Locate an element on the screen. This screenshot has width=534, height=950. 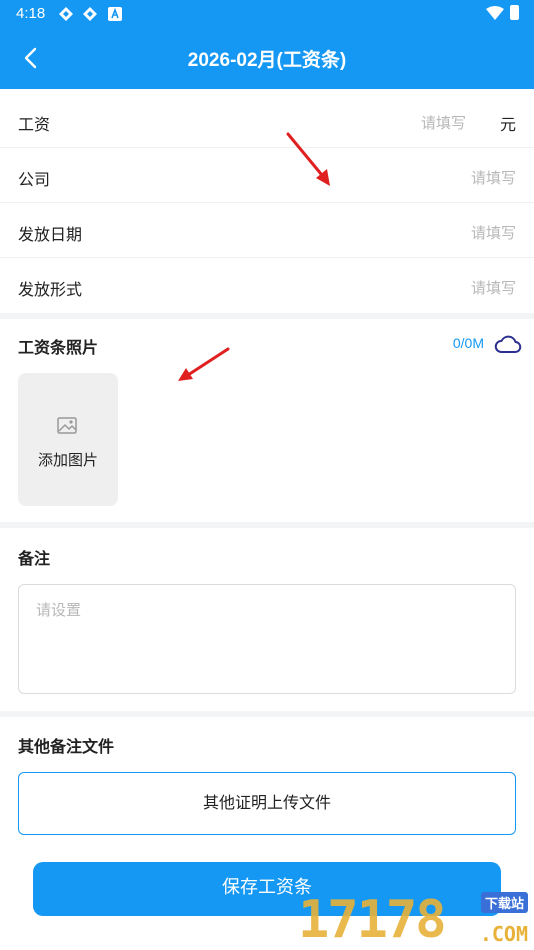
company-label: 公司 is located at coordinates (34, 179).